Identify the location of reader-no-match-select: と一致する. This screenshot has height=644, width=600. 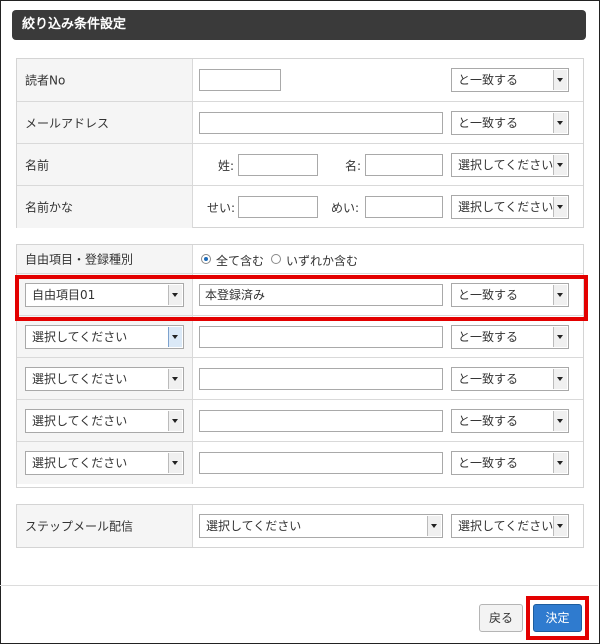
(510, 80).